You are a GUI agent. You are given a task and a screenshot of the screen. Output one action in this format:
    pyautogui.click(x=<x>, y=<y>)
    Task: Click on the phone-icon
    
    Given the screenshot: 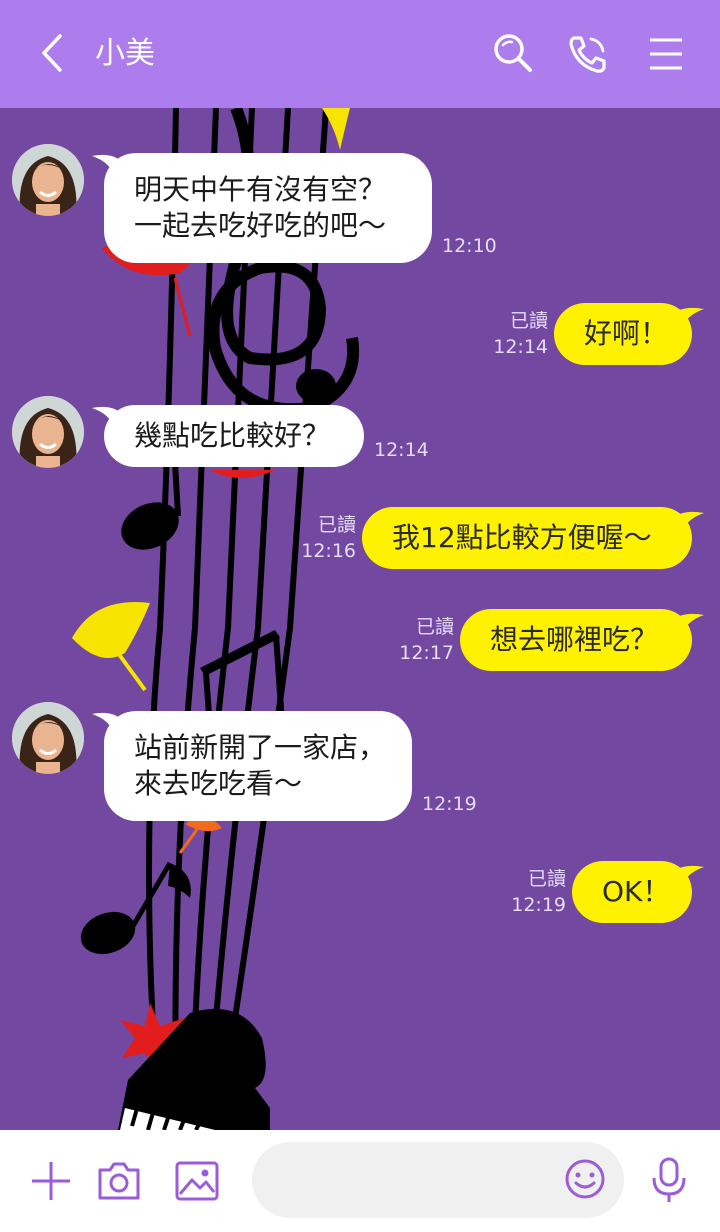 What is the action you would take?
    pyautogui.click(x=587, y=54)
    